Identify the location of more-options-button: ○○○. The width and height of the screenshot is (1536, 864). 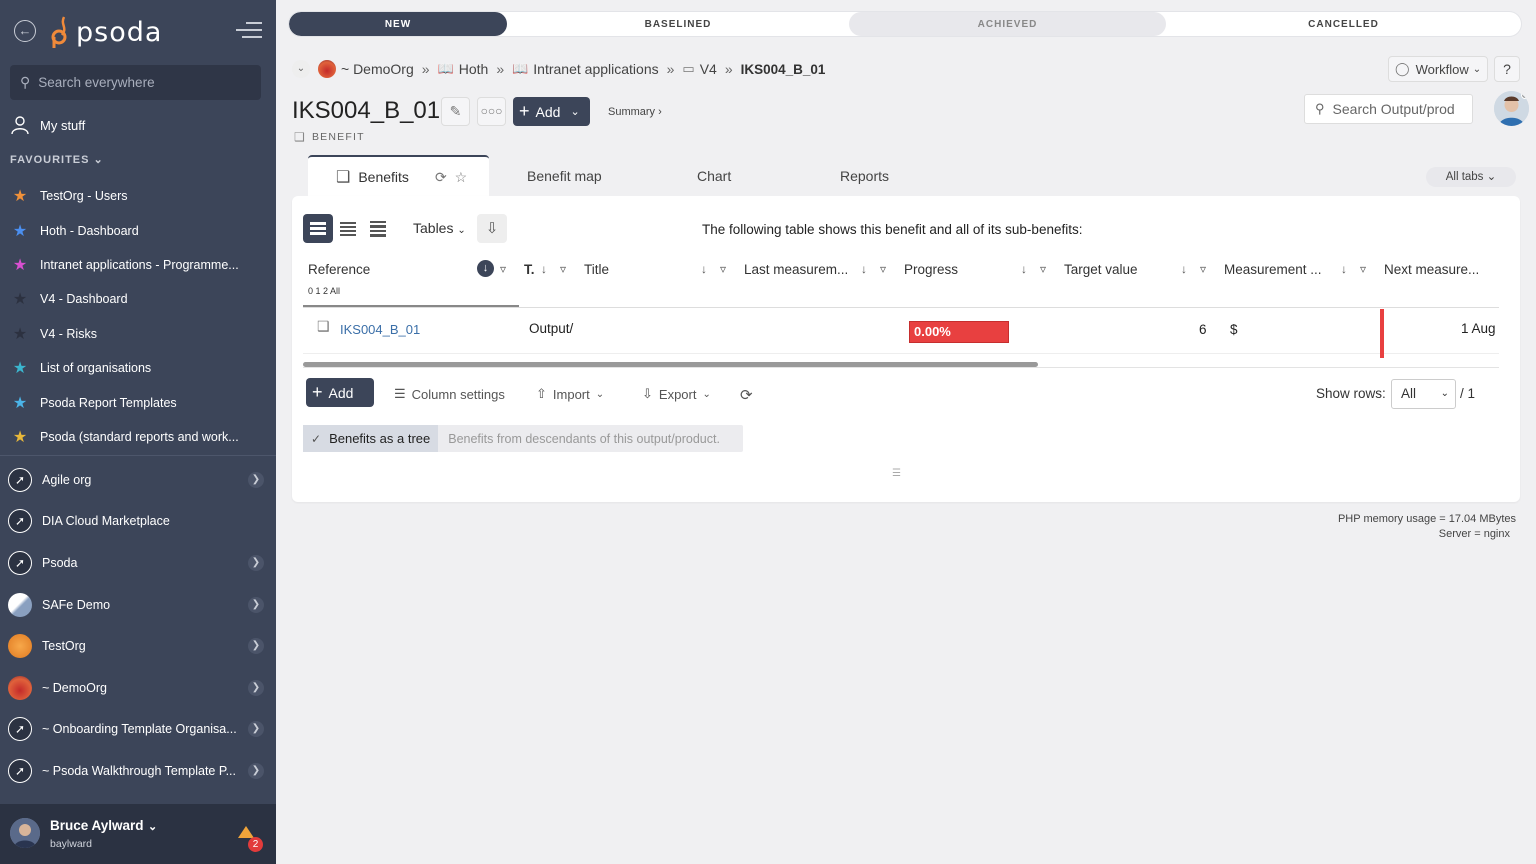
(491, 111).